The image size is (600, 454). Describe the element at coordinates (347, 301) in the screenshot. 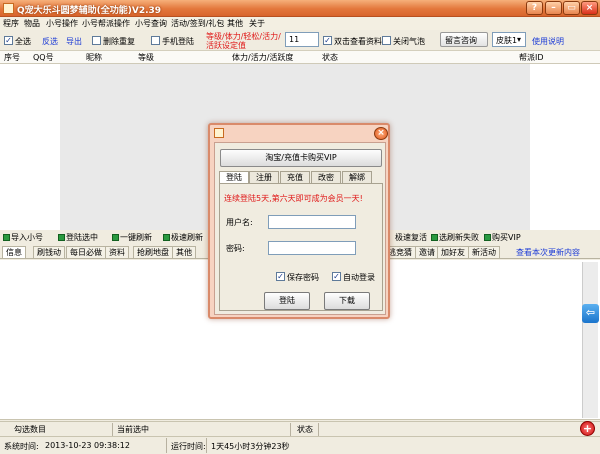

I see `download-button: 下载` at that location.